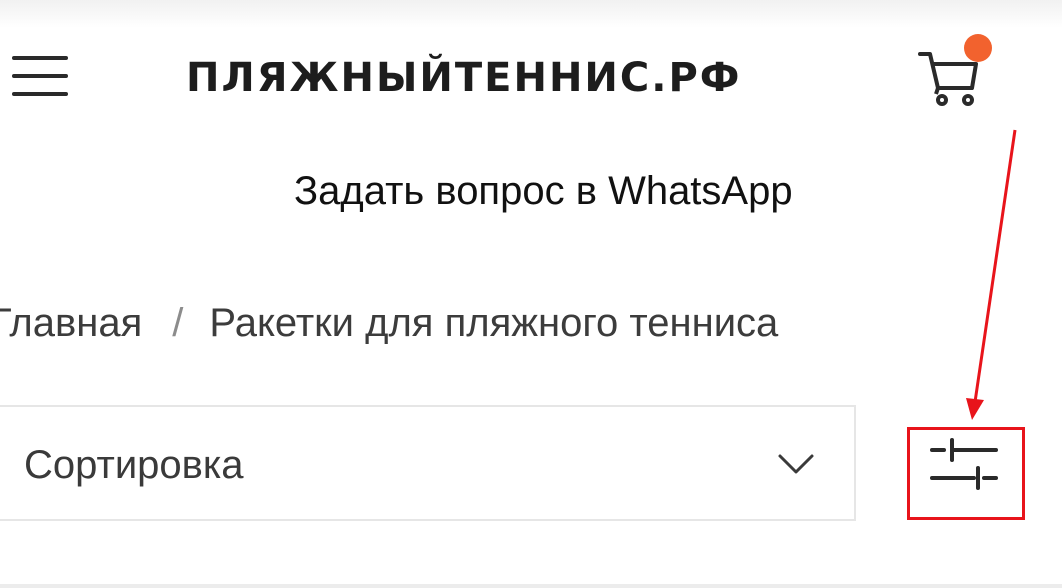 The image size is (1062, 588). I want to click on cart-badge, so click(978, 48).